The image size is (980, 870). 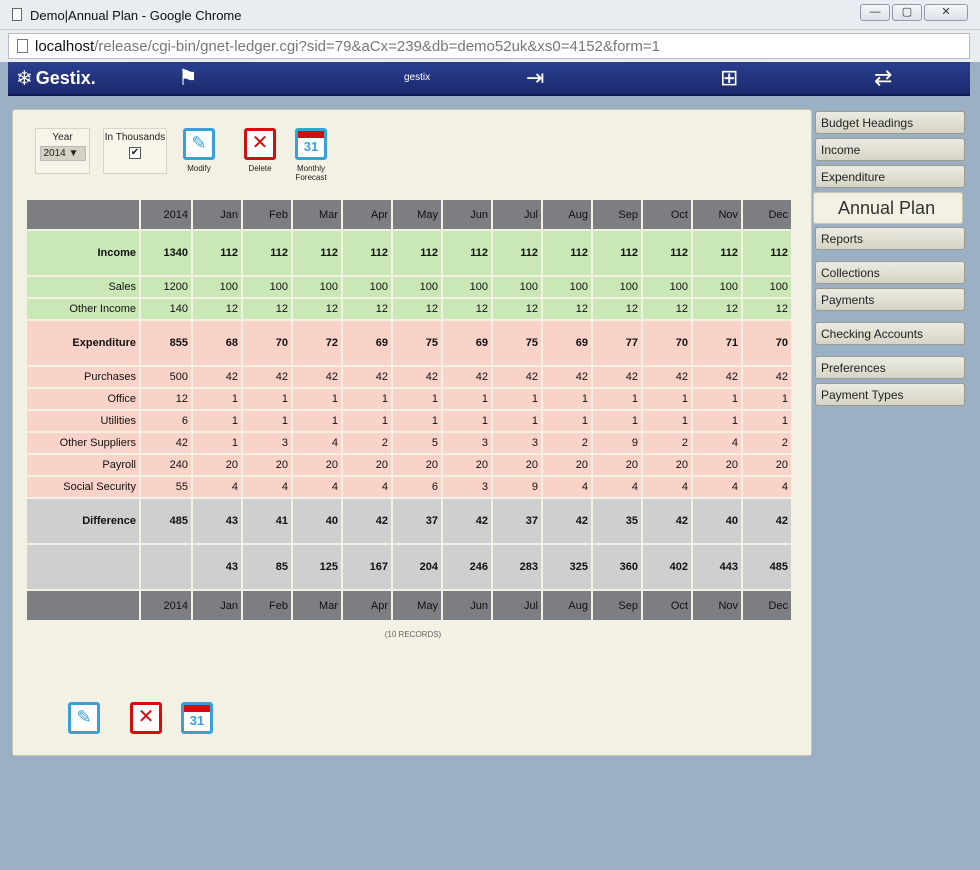 What do you see at coordinates (166, 377) in the screenshot?
I see `value-cell: 500` at bounding box center [166, 377].